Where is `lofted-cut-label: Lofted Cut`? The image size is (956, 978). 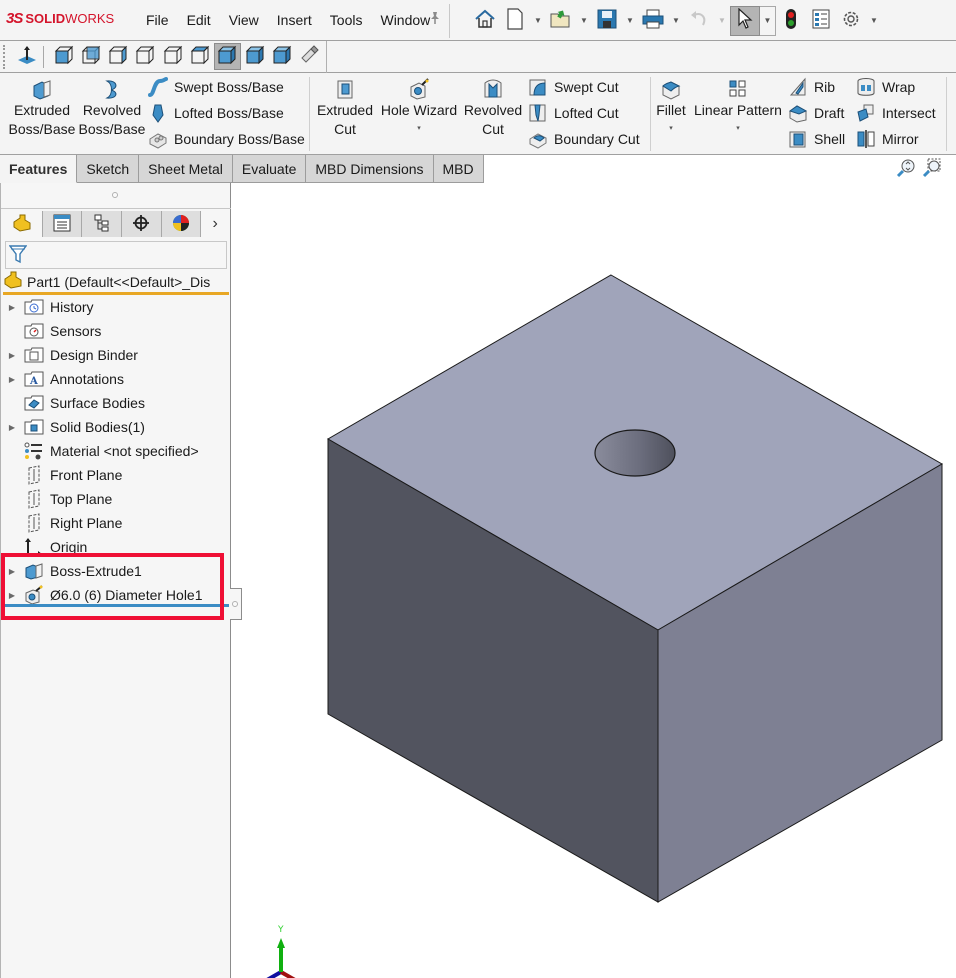
lofted-cut-label: Lofted Cut is located at coordinates (586, 113).